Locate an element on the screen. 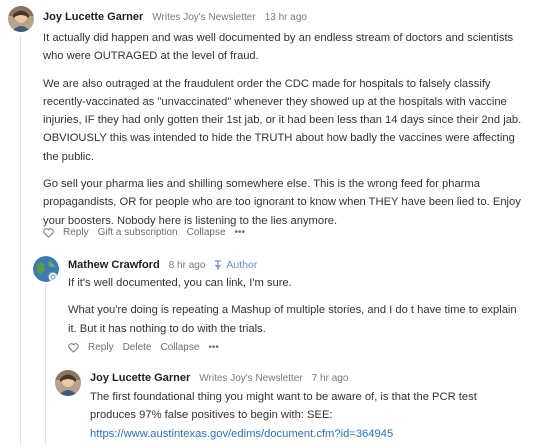 This screenshot has height=445, width=534. author-badge: Author is located at coordinates (235, 265).